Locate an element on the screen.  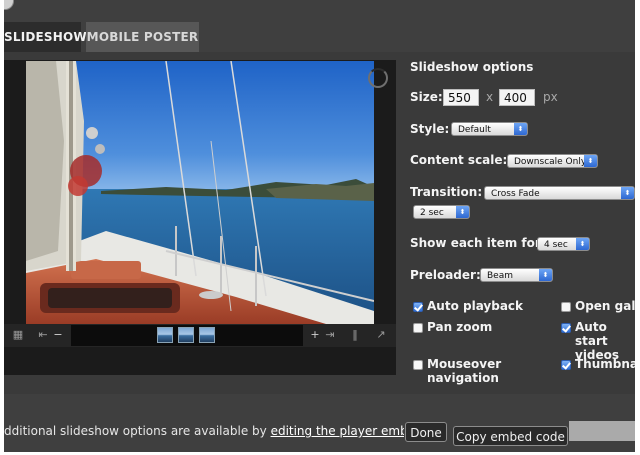
transition-label: Transition: is located at coordinates (446, 192).